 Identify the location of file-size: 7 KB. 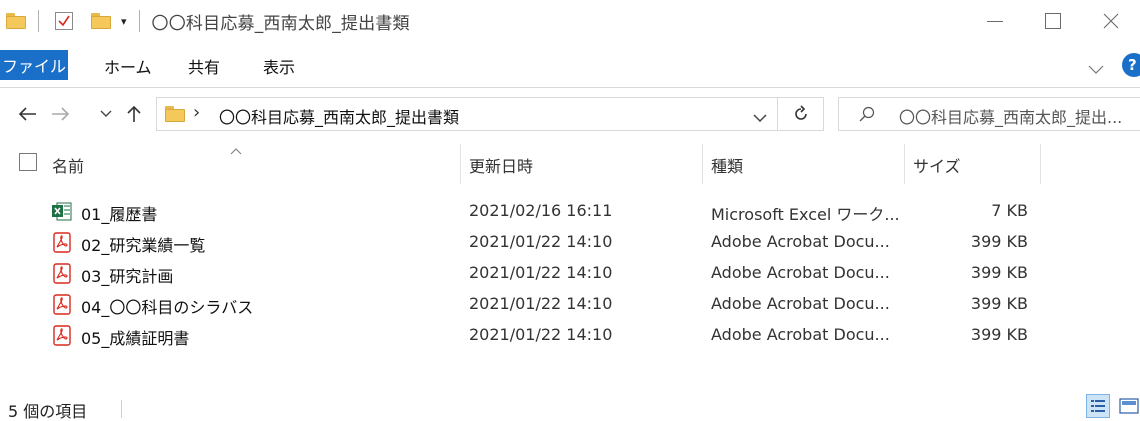
(1009, 210).